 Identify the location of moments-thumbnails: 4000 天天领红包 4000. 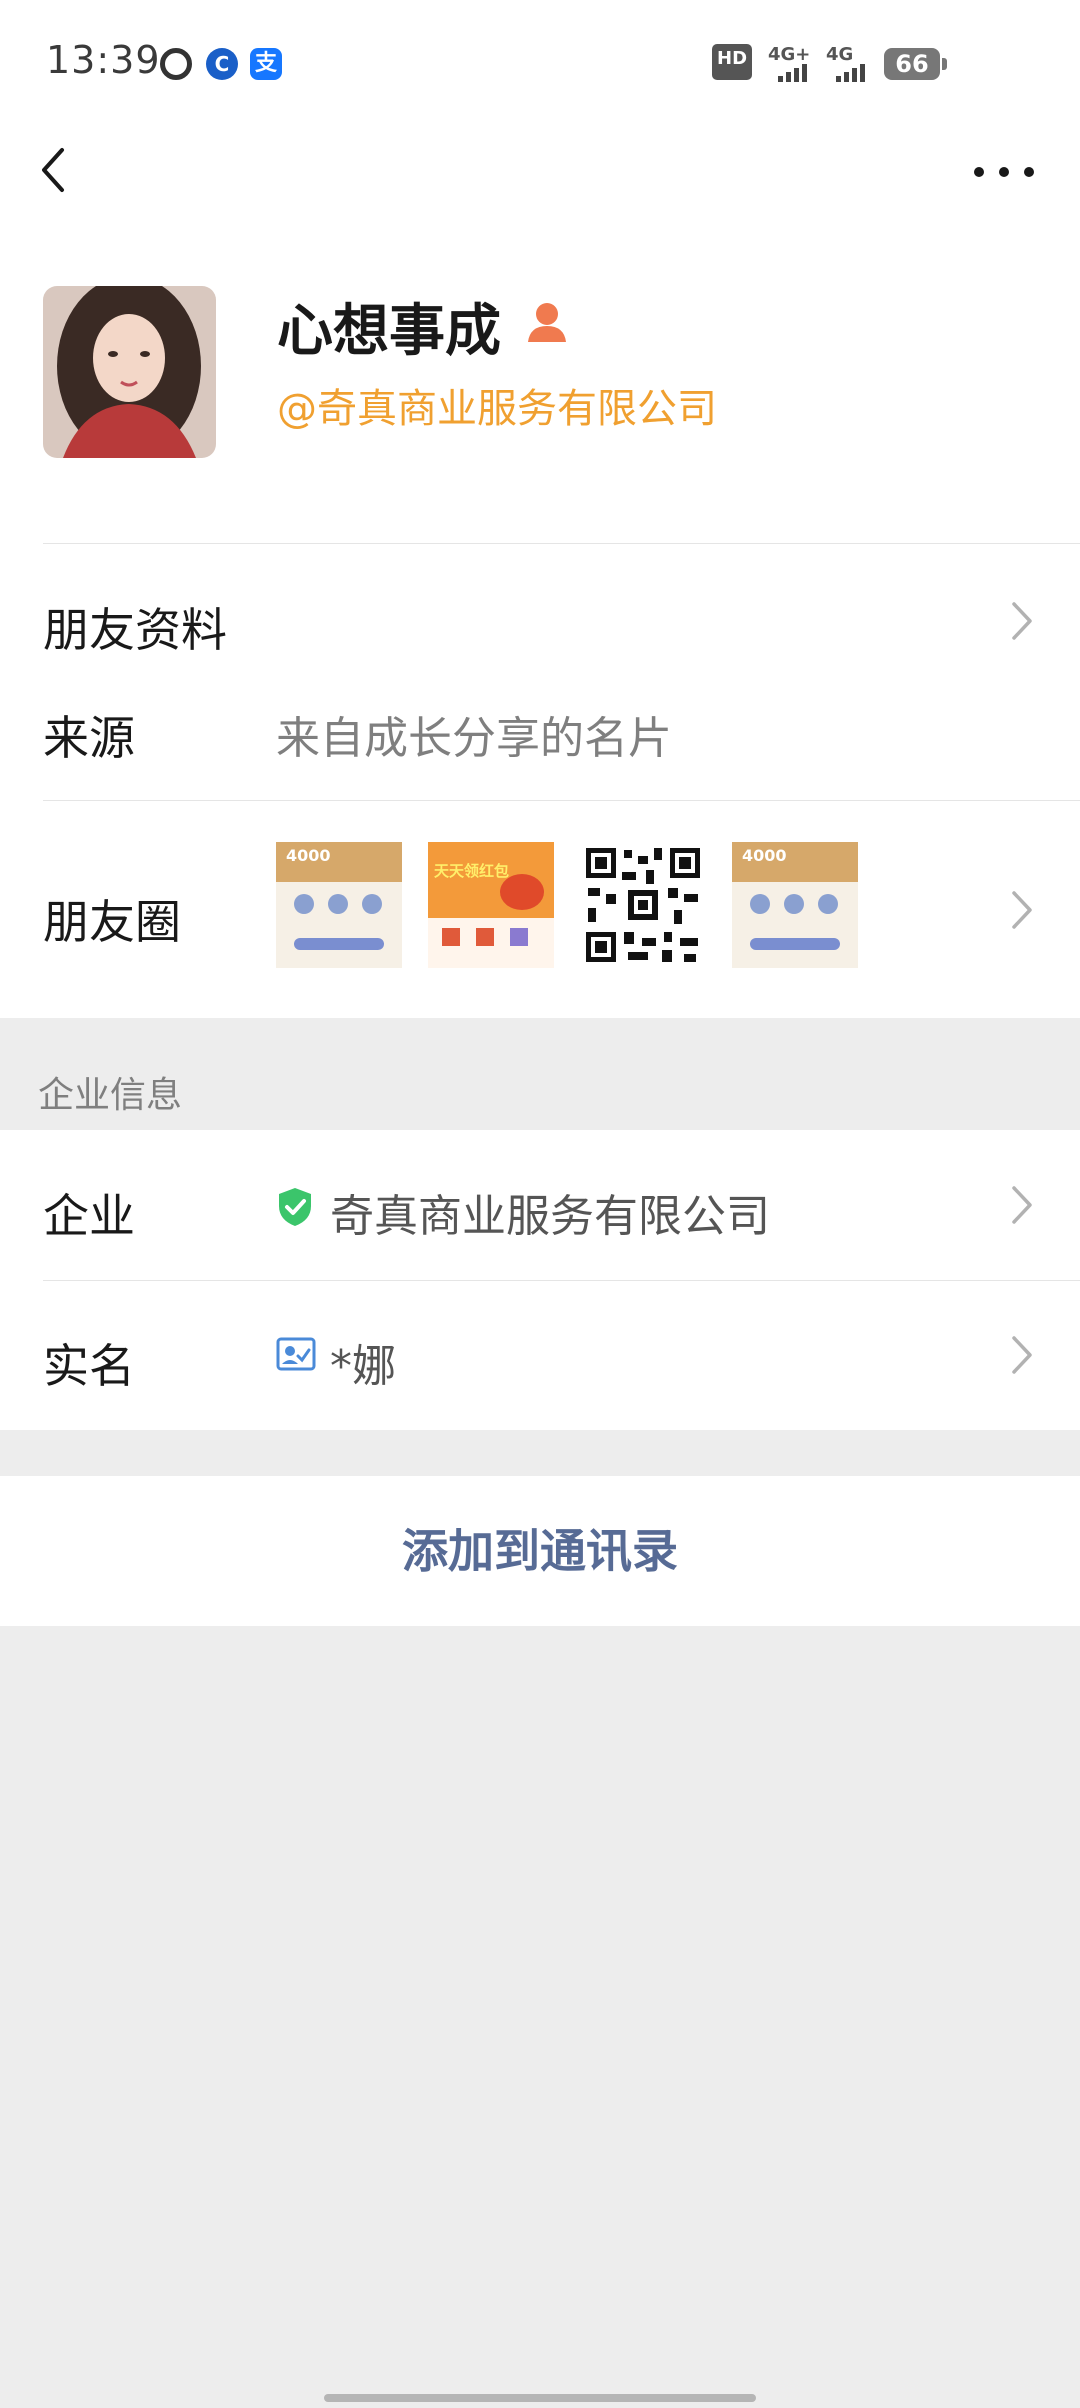
(571, 907).